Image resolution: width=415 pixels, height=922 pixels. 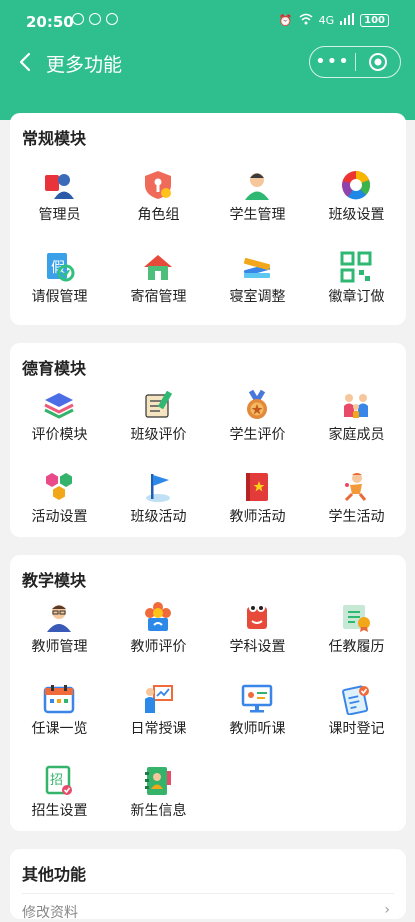 I want to click on clipboard-icon, so click(x=356, y=699).